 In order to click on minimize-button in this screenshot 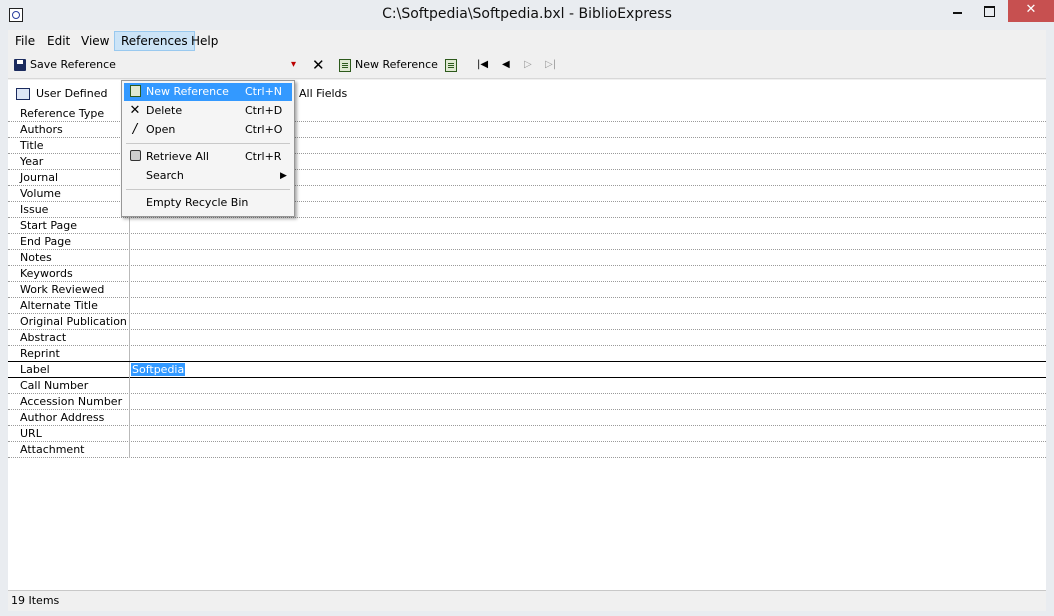, I will do `click(957, 11)`.